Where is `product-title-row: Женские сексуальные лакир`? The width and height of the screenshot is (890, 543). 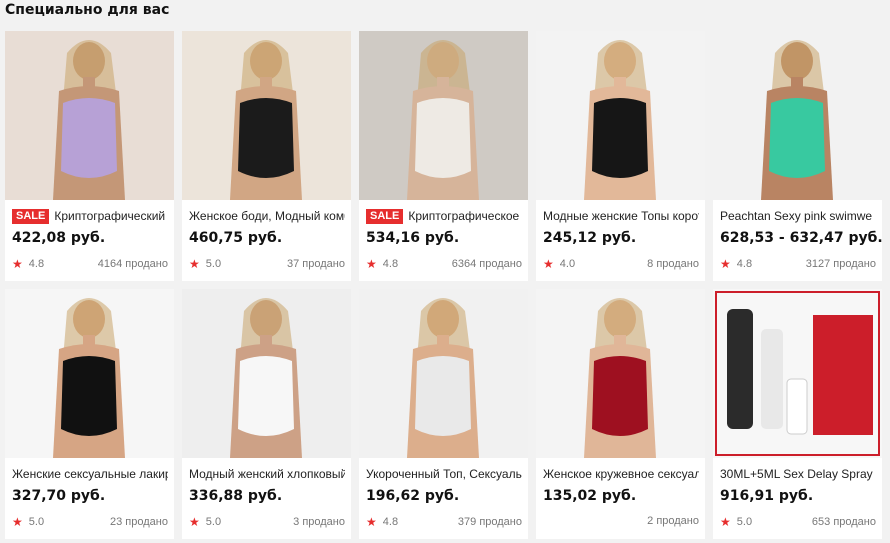
product-title-row: Женские сексуальные лакир is located at coordinates (90, 474).